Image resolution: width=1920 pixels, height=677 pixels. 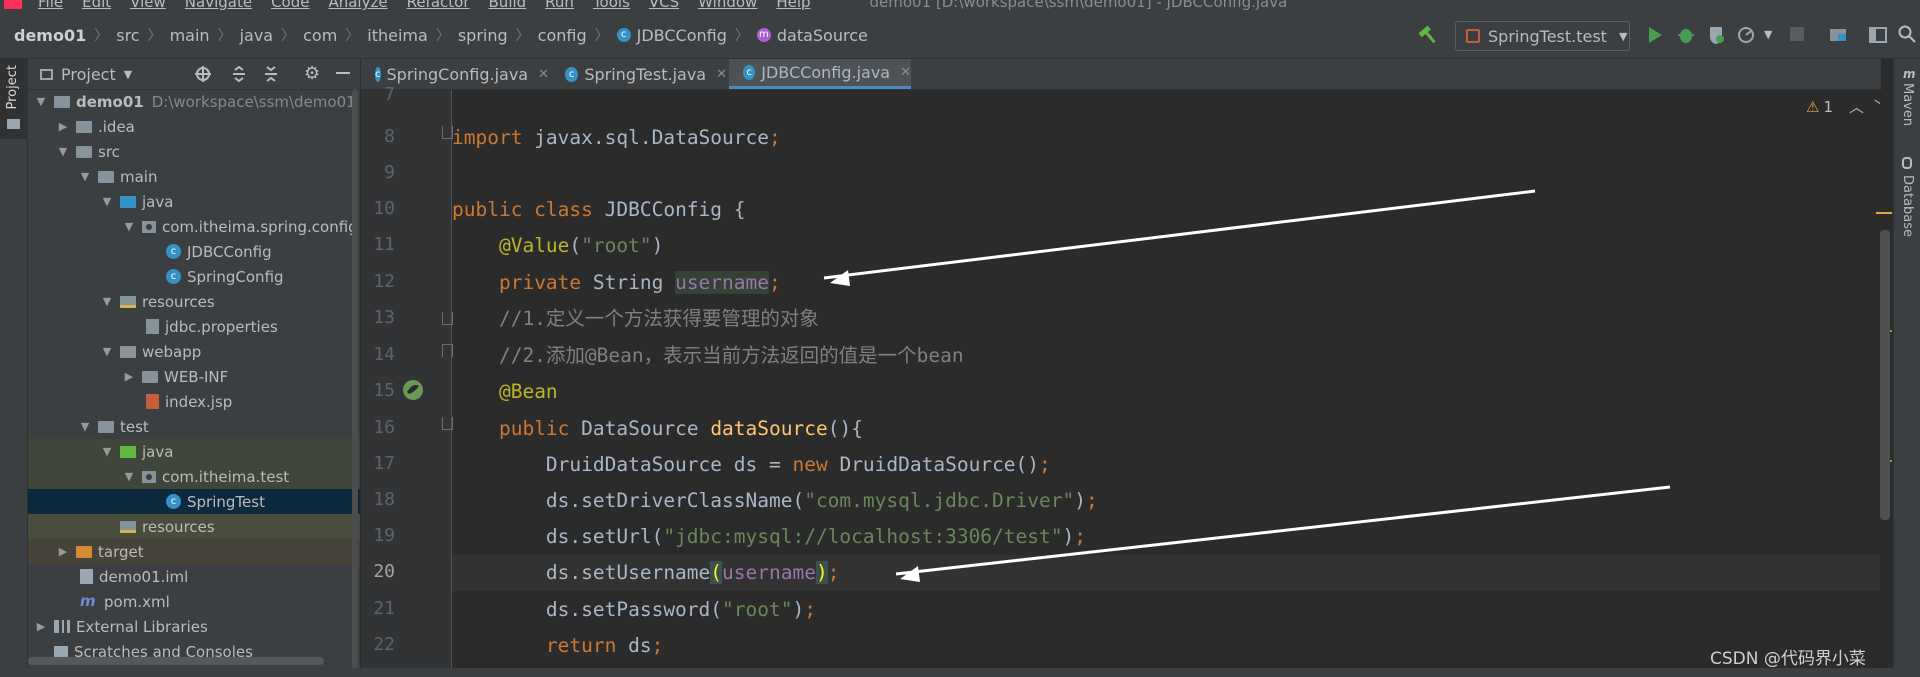 I want to click on tab-springtest: c SpringTest.java ✕, so click(x=639, y=74).